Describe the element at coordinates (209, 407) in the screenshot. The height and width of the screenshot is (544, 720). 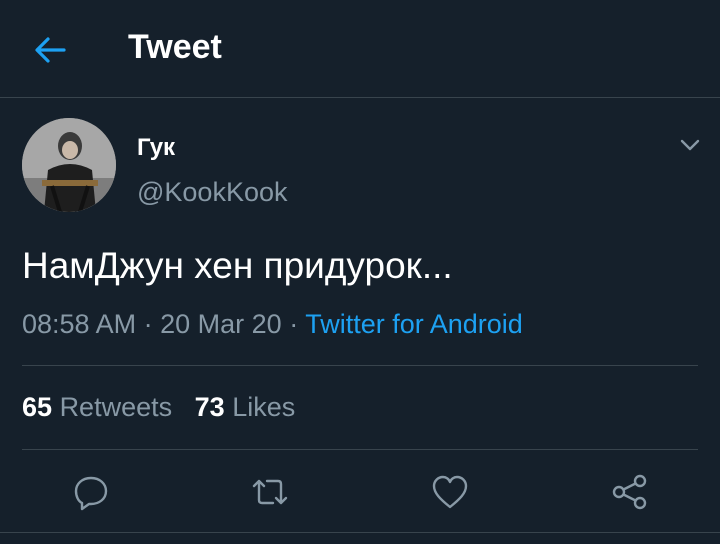
I see `likes-count: 73` at that location.